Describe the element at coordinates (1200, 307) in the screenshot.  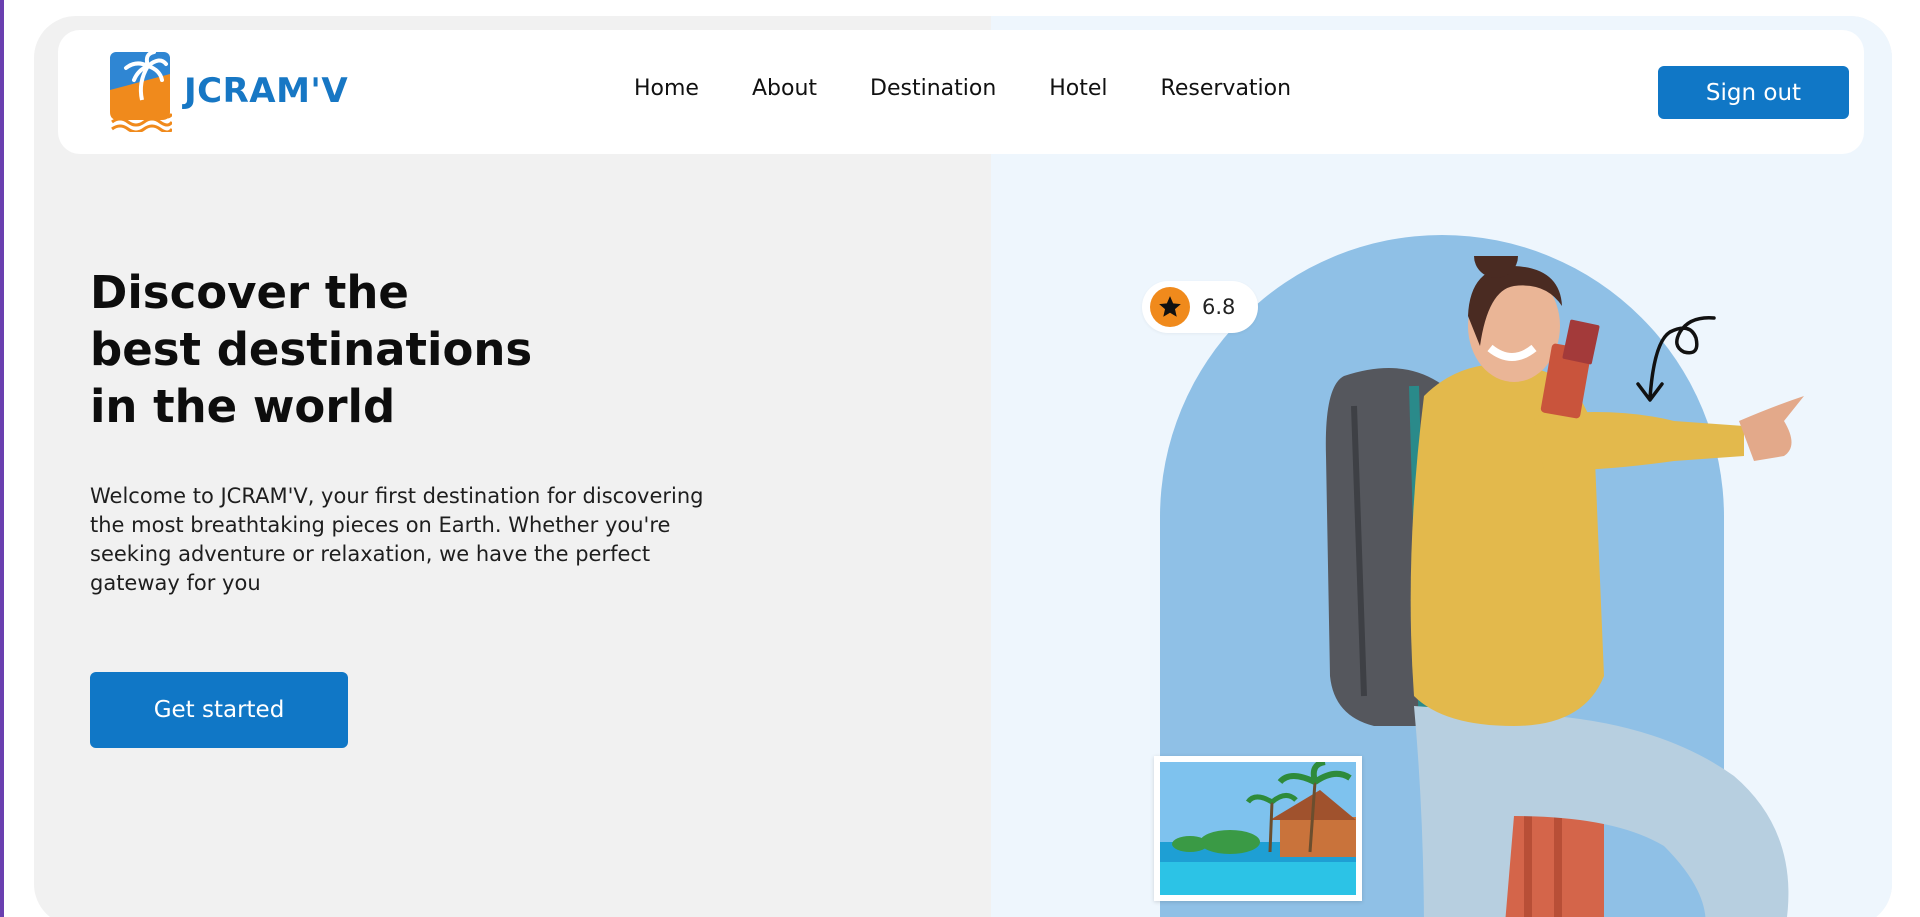
I see `rating-badge: 6.8` at that location.